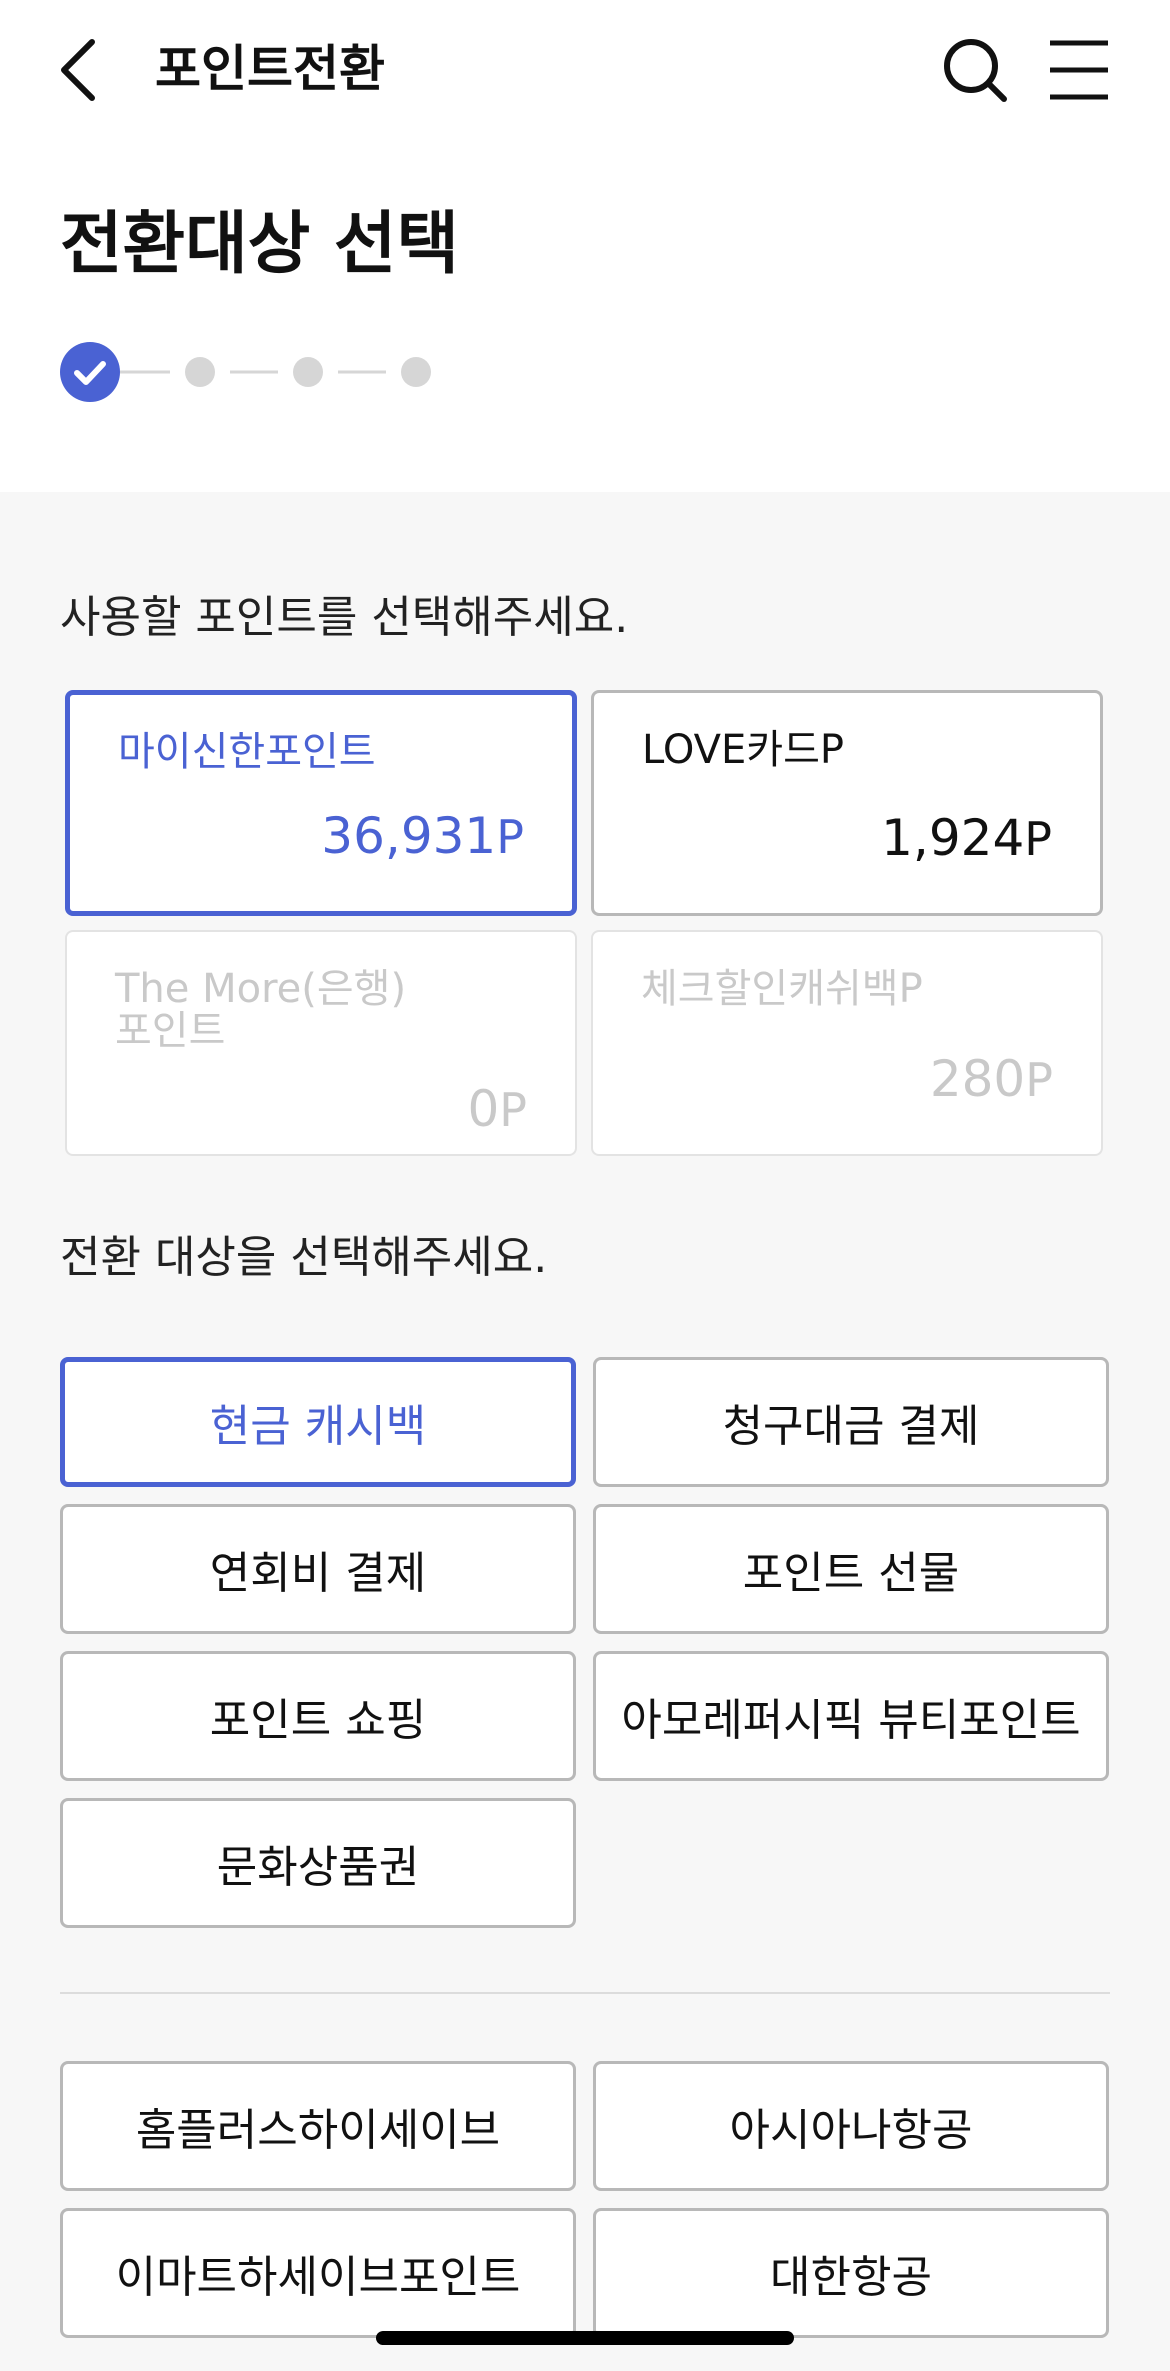 The height and width of the screenshot is (2371, 1170). I want to click on step-3-dot, so click(308, 372).